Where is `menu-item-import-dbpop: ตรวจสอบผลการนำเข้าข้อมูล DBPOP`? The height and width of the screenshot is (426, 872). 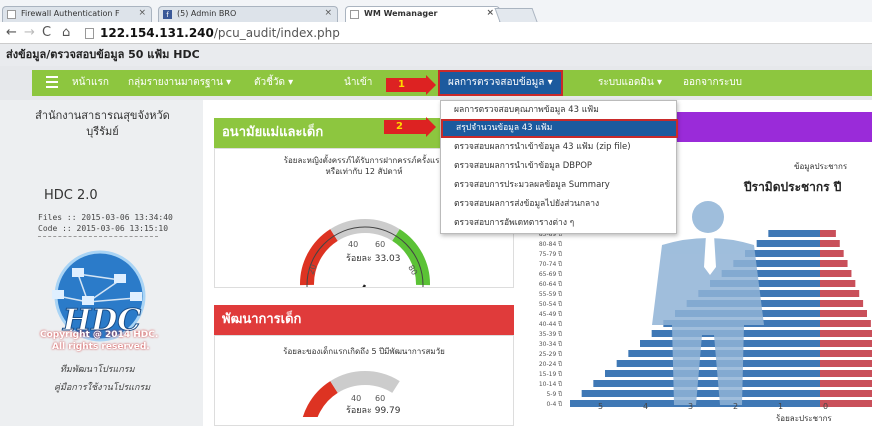 menu-item-import-dbpop: ตรวจสอบผลการนำเข้าข้อมูล DBPOP is located at coordinates (559, 166).